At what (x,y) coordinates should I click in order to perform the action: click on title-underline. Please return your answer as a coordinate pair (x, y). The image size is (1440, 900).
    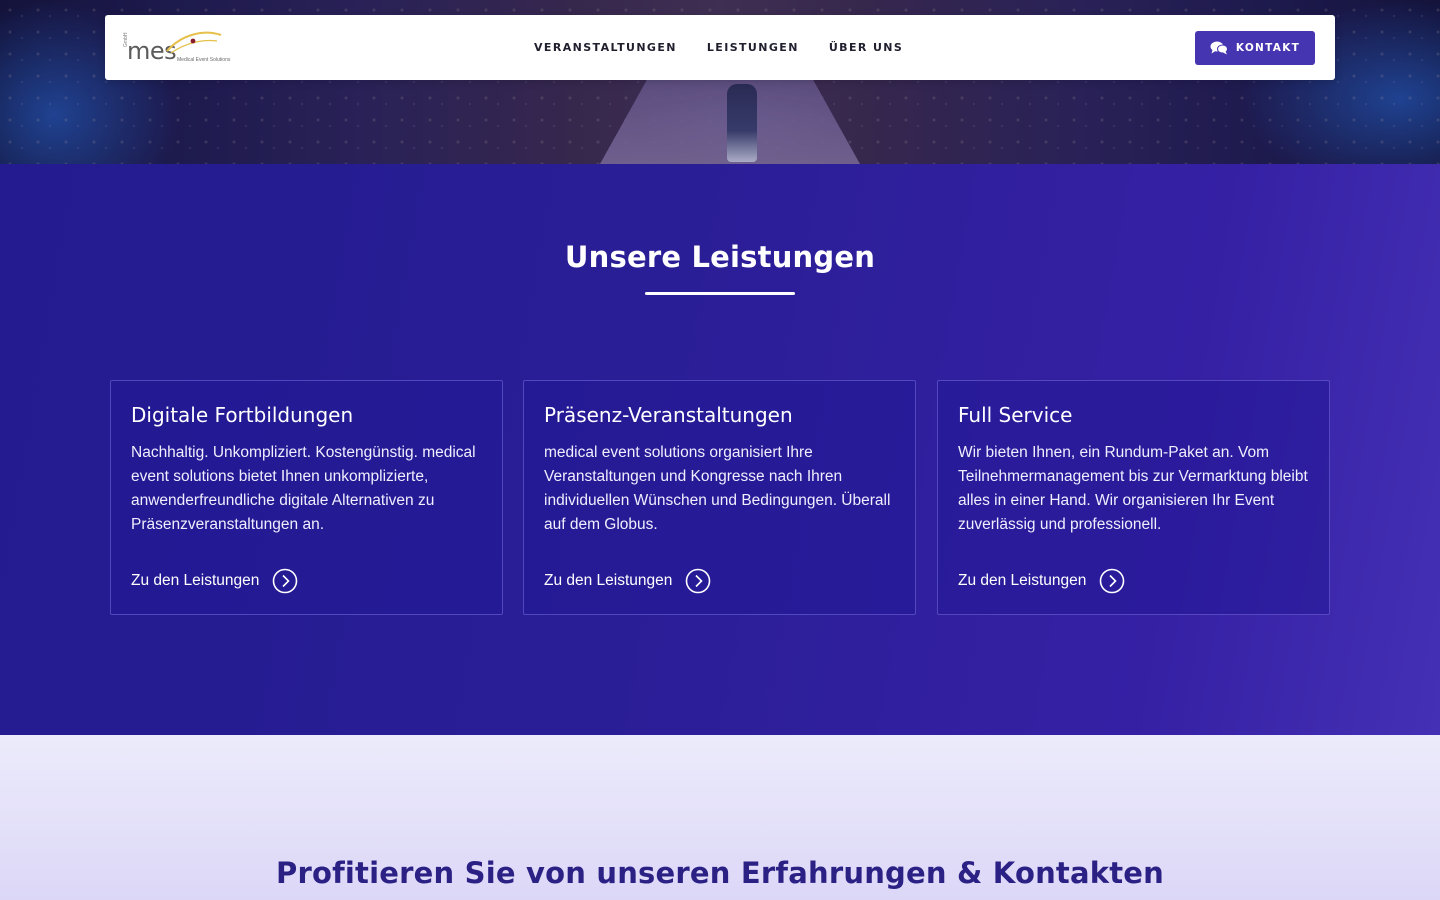
    Looking at the image, I should click on (720, 293).